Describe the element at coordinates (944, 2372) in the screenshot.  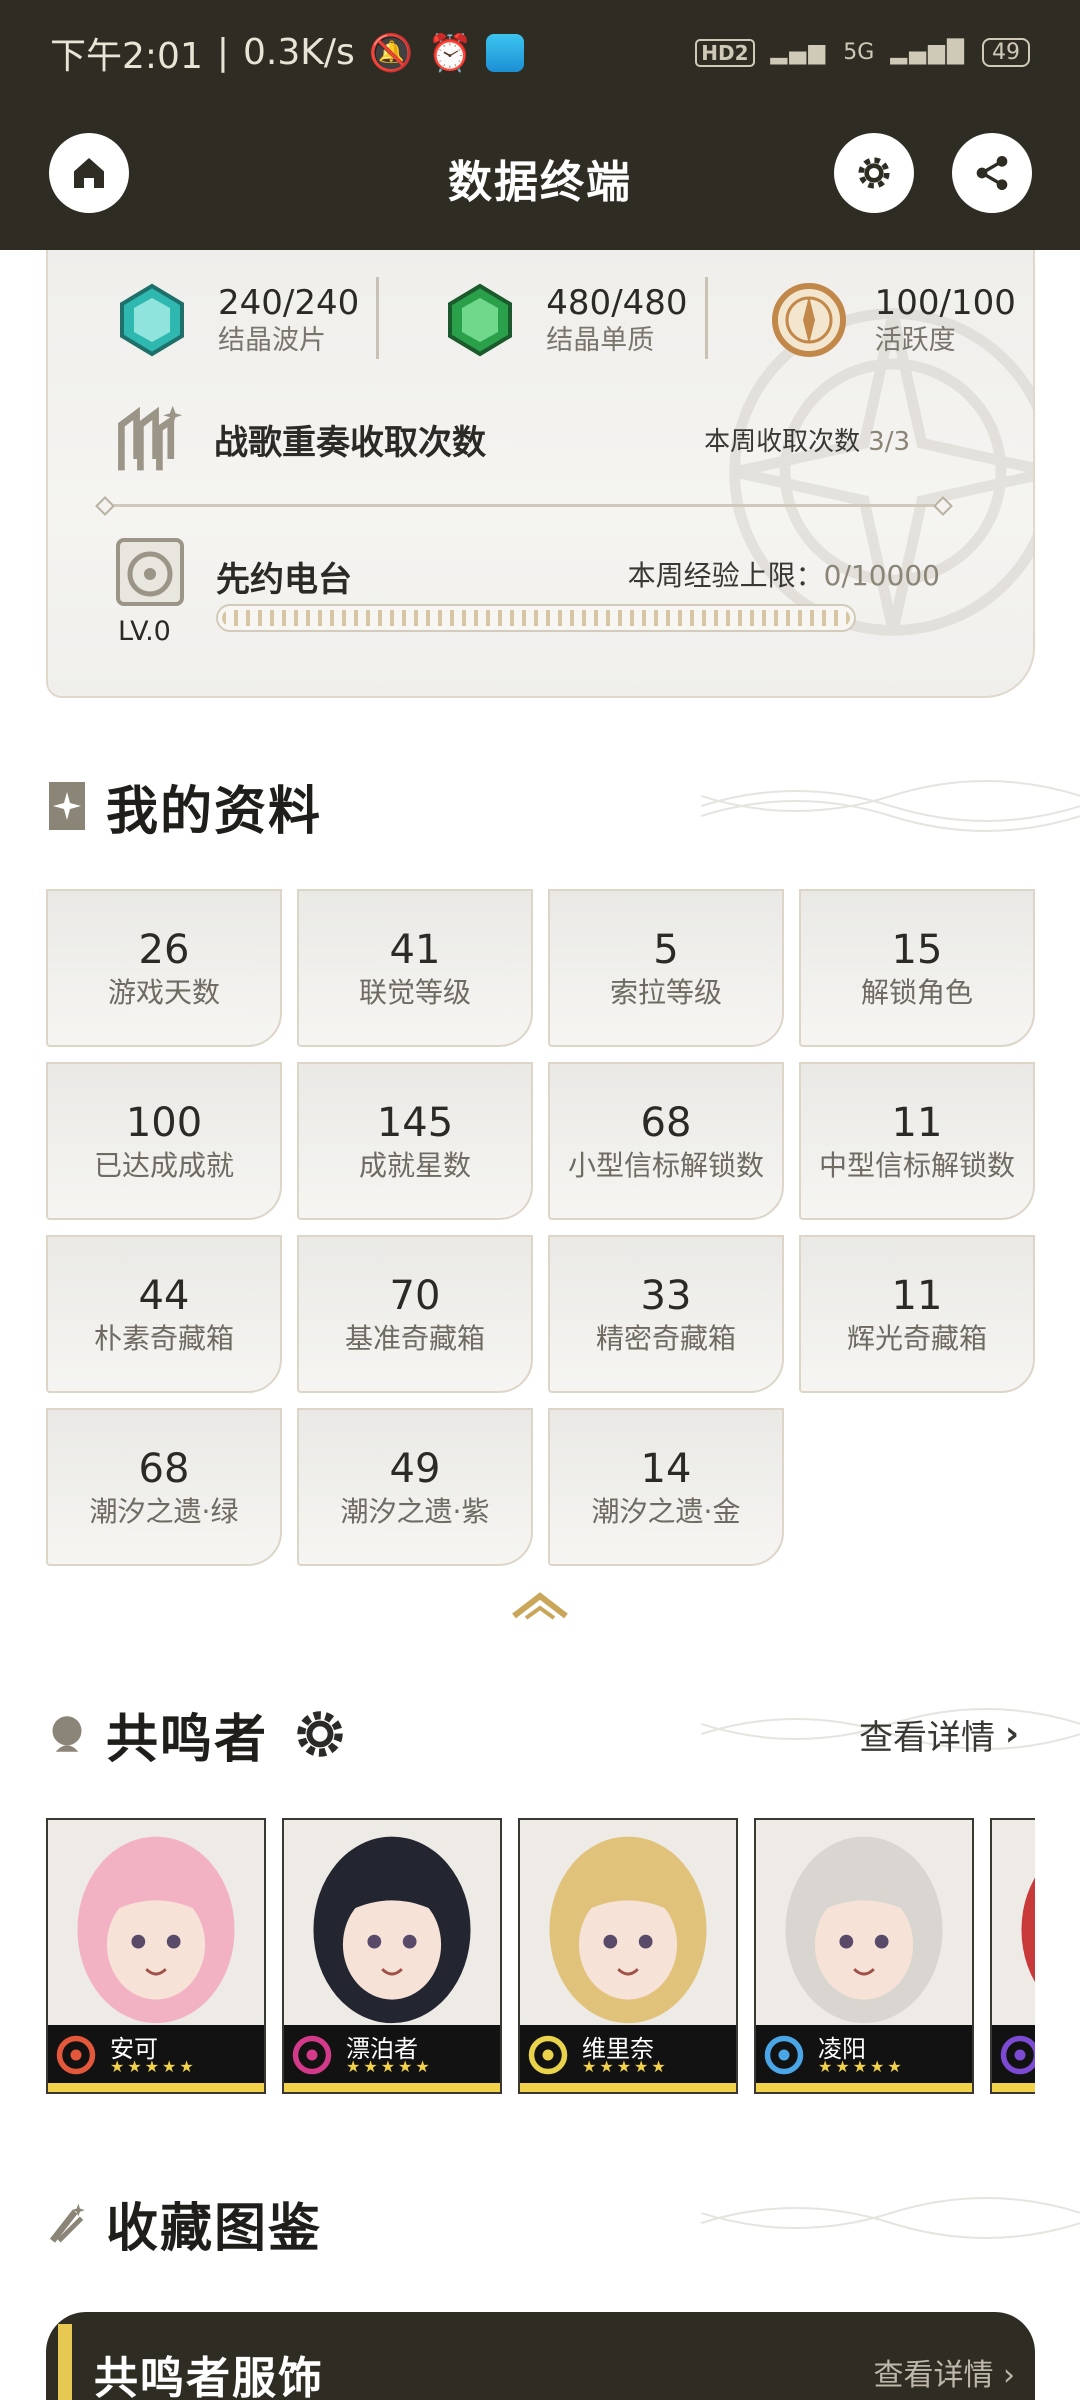
I see `outfit-view-details-link: 查看详情 ›` at that location.